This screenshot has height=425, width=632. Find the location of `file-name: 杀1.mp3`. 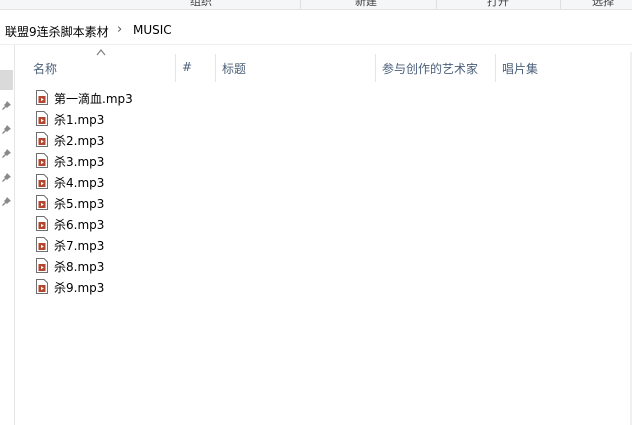

file-name: 杀1.mp3 is located at coordinates (79, 120).